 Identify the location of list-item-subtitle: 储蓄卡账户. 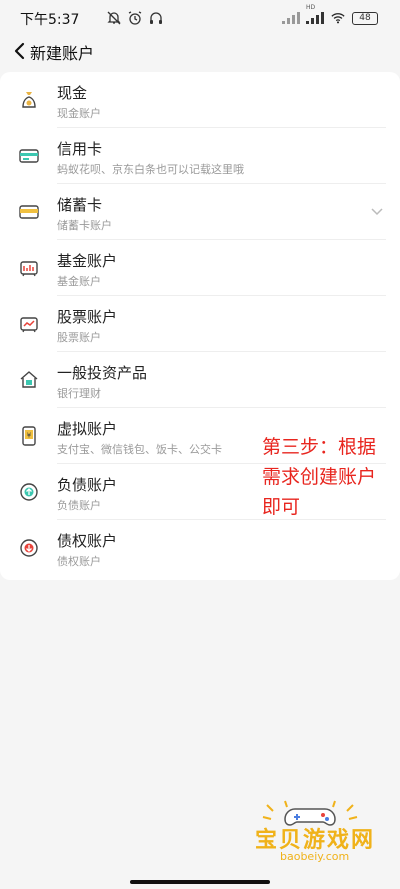
(84, 225).